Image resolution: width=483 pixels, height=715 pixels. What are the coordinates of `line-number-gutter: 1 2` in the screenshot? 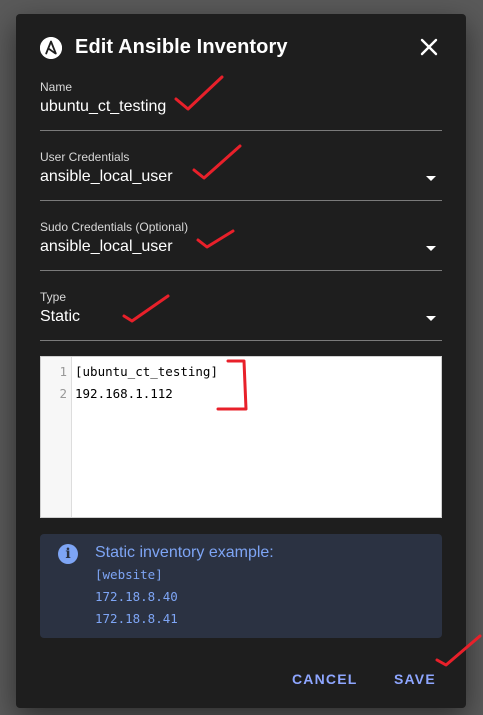 It's located at (56, 437).